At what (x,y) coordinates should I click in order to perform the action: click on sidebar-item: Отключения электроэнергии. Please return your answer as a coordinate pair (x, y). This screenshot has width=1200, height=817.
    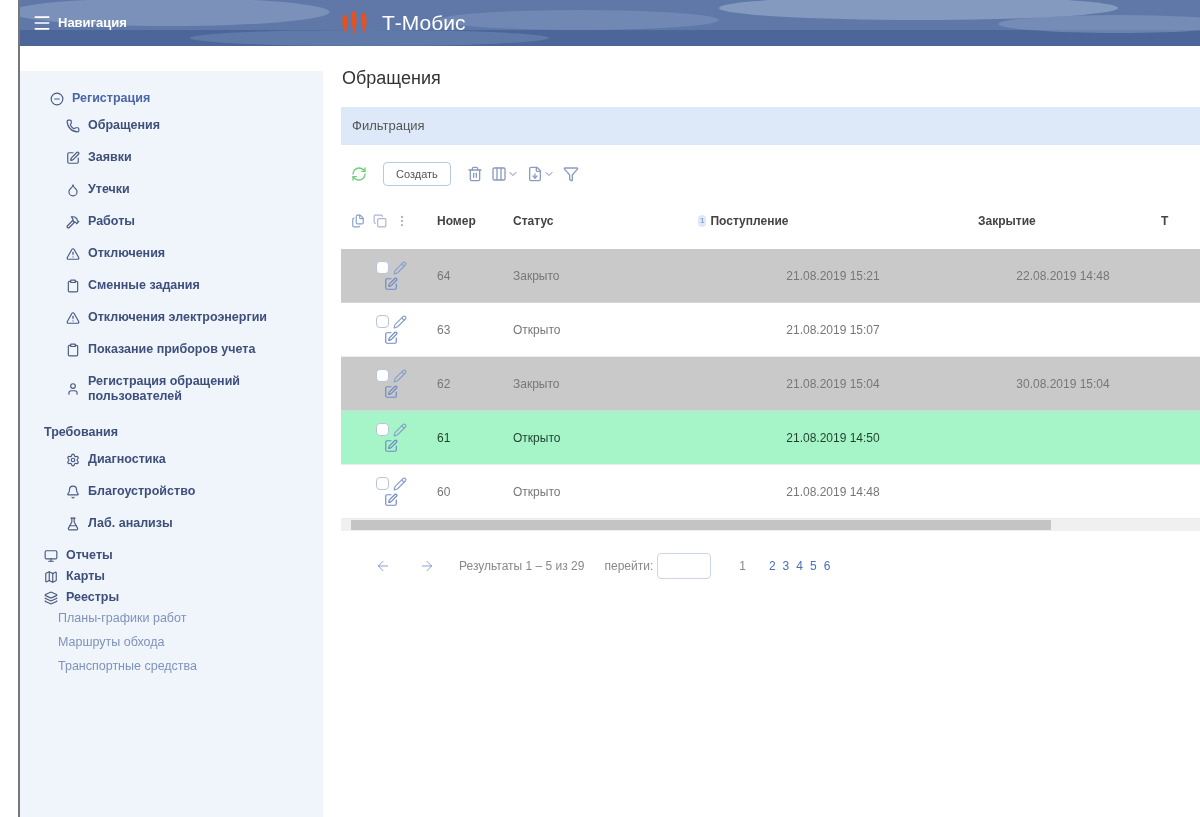
    Looking at the image, I should click on (178, 317).